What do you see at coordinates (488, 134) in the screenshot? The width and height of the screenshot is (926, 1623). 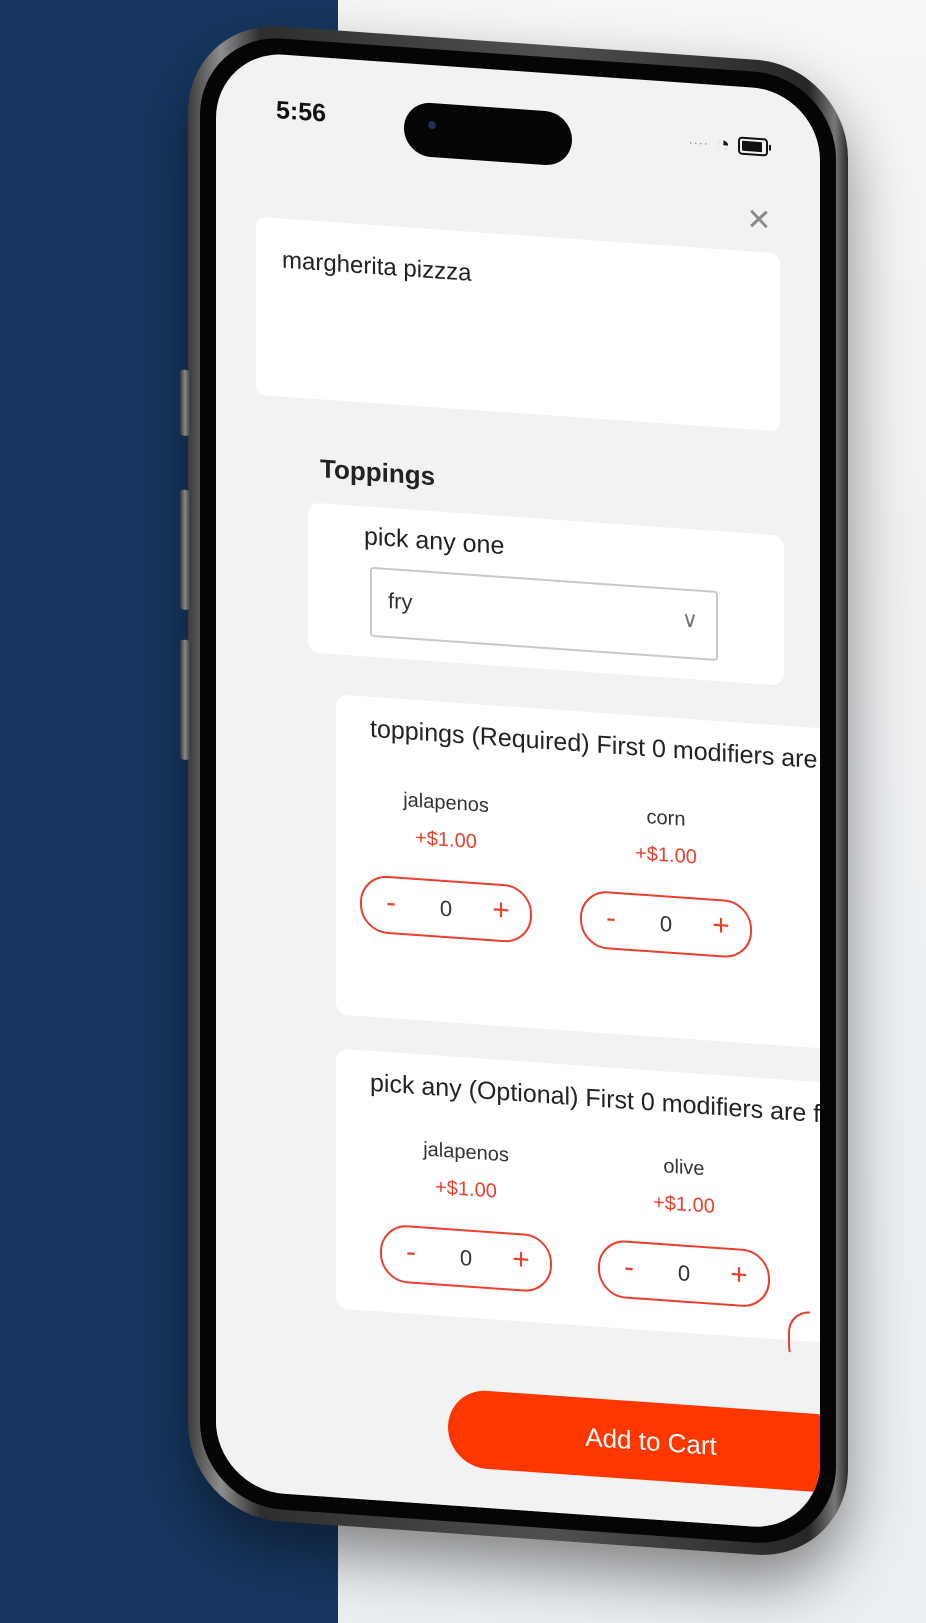 I see `dynamic-island` at bounding box center [488, 134].